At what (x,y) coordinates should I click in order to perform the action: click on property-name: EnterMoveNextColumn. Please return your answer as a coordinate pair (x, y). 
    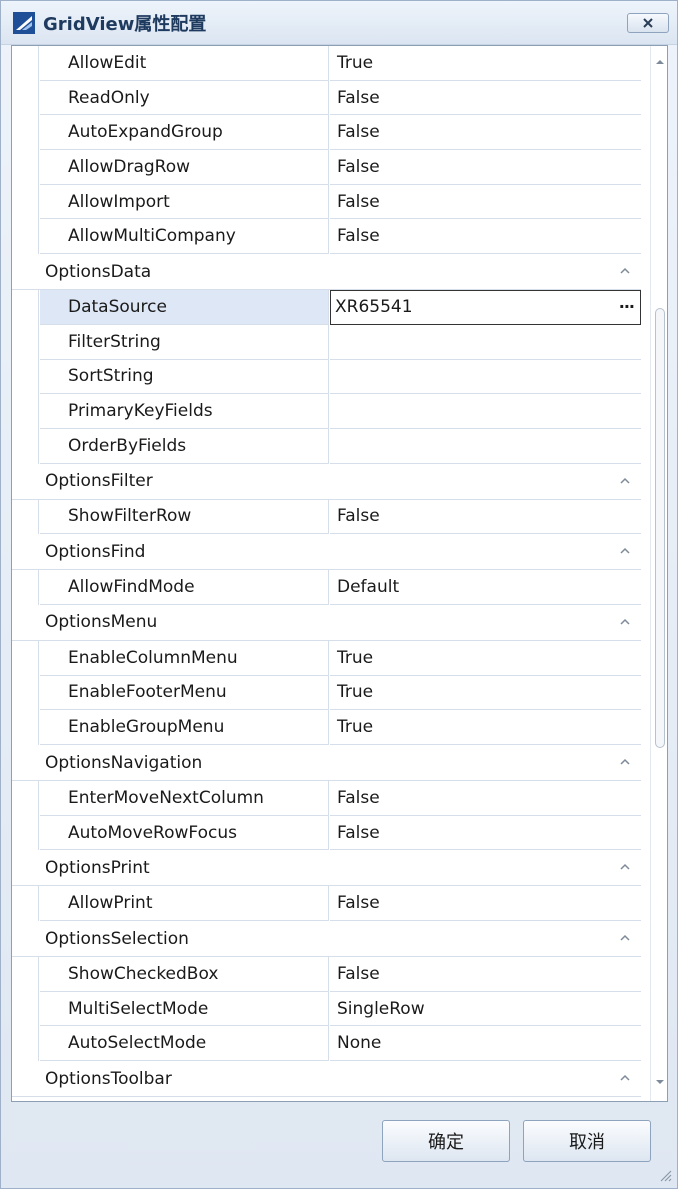
    Looking at the image, I should click on (184, 798).